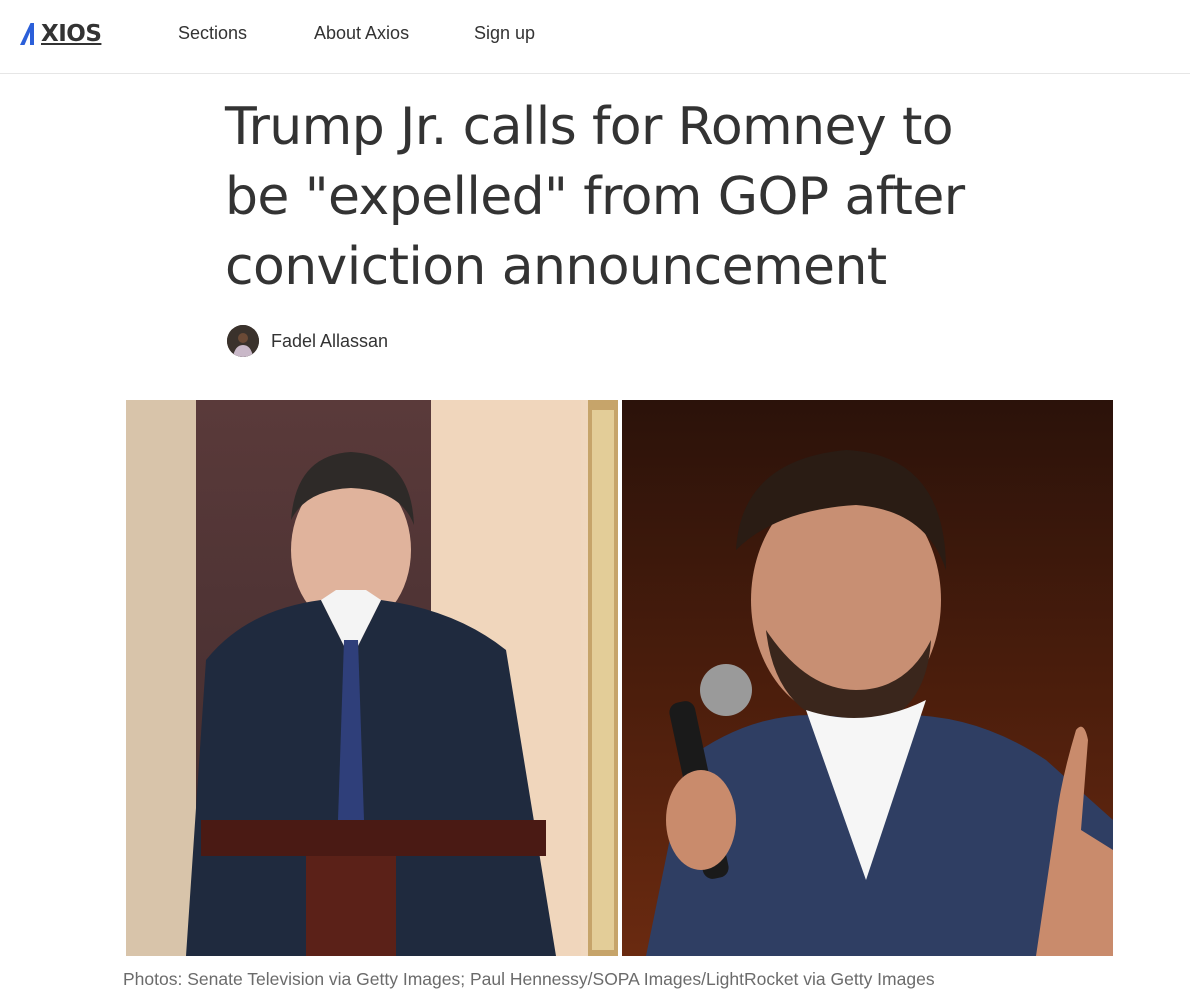 The image size is (1190, 1008). I want to click on nav-sections: Sections, so click(212, 33).